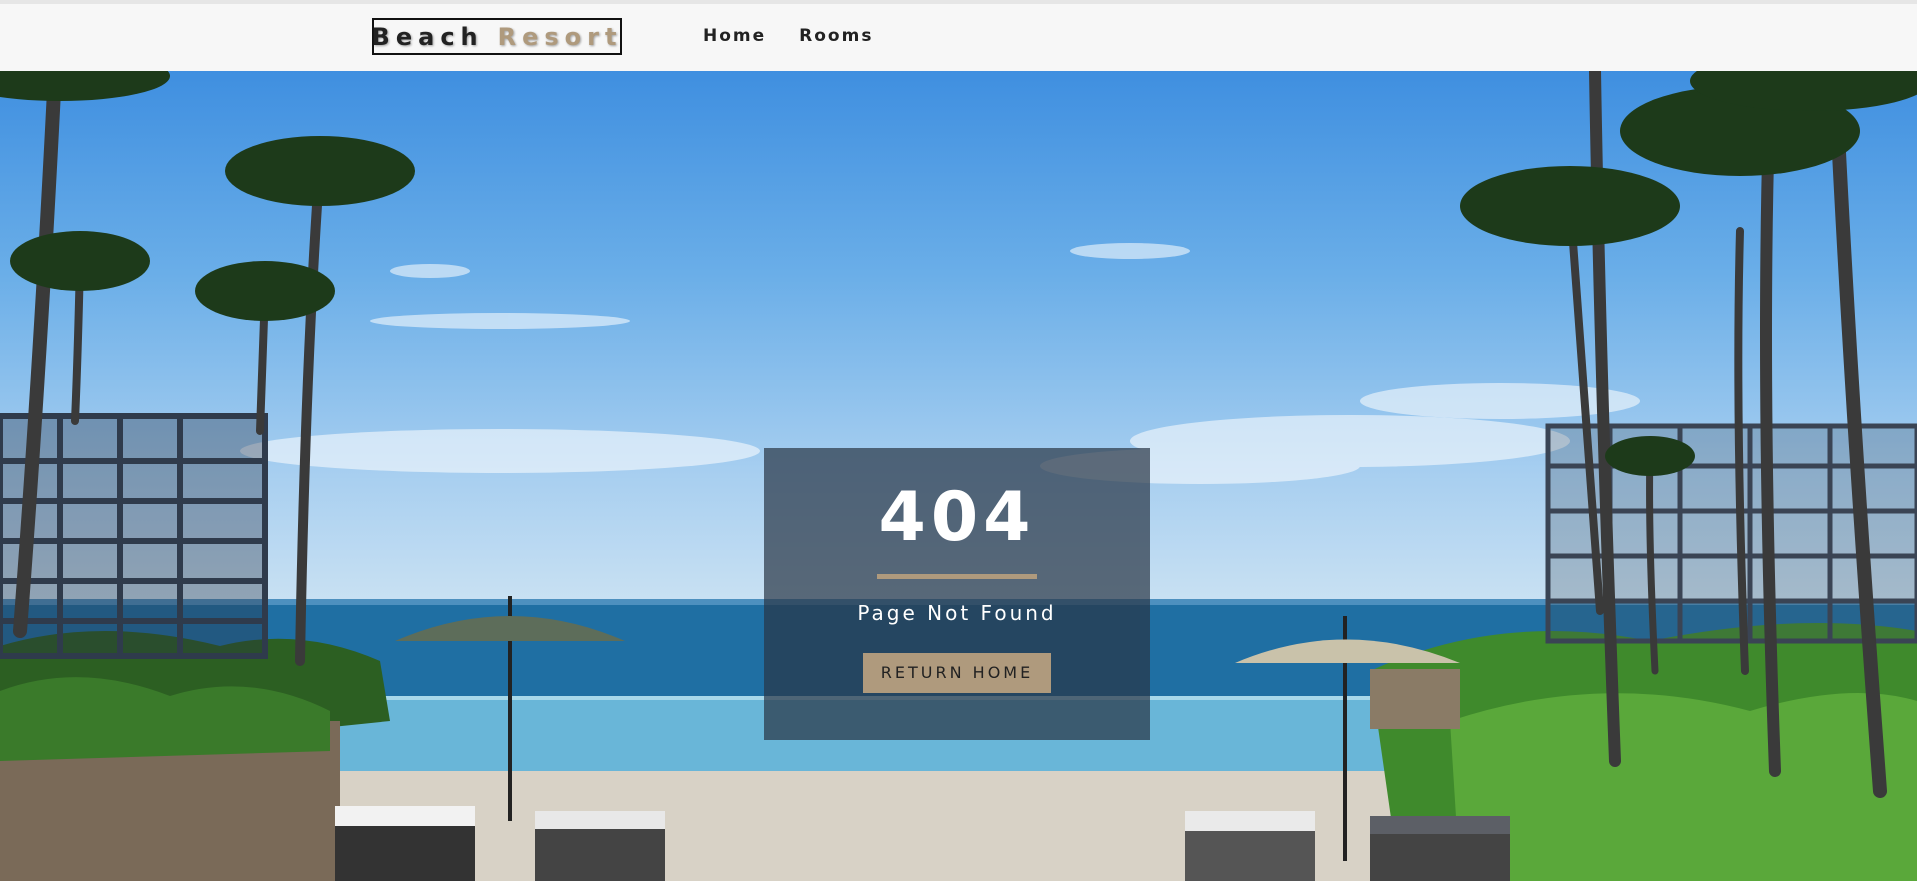 The height and width of the screenshot is (881, 1917). I want to click on return-home-button: return home, so click(957, 673).